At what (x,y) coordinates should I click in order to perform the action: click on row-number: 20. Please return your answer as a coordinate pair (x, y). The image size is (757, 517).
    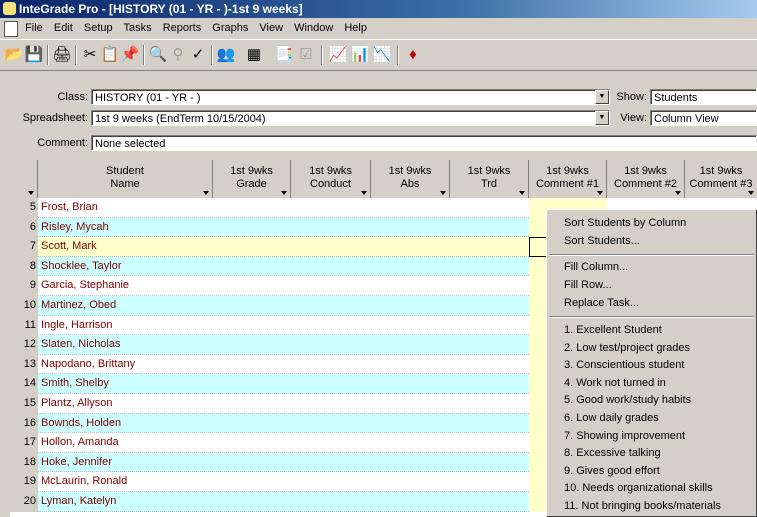
    Looking at the image, I should click on (24, 502).